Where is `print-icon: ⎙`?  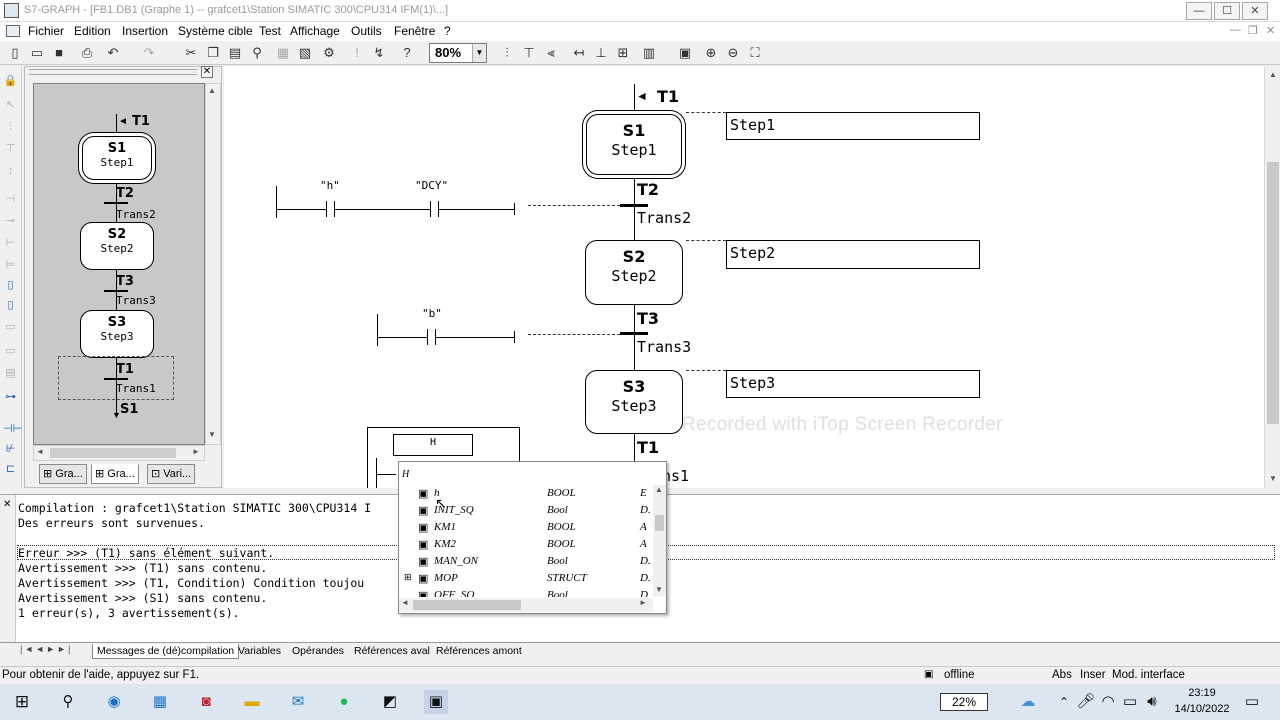 print-icon: ⎙ is located at coordinates (87, 53).